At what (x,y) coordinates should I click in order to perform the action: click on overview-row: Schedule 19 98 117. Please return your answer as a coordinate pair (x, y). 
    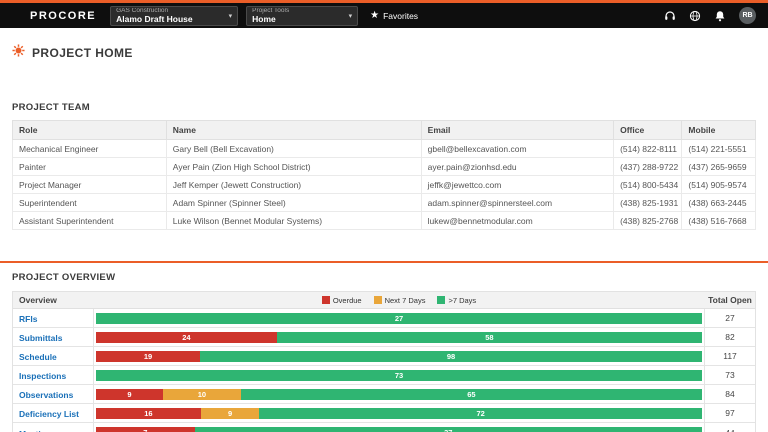
    Looking at the image, I should click on (384, 356).